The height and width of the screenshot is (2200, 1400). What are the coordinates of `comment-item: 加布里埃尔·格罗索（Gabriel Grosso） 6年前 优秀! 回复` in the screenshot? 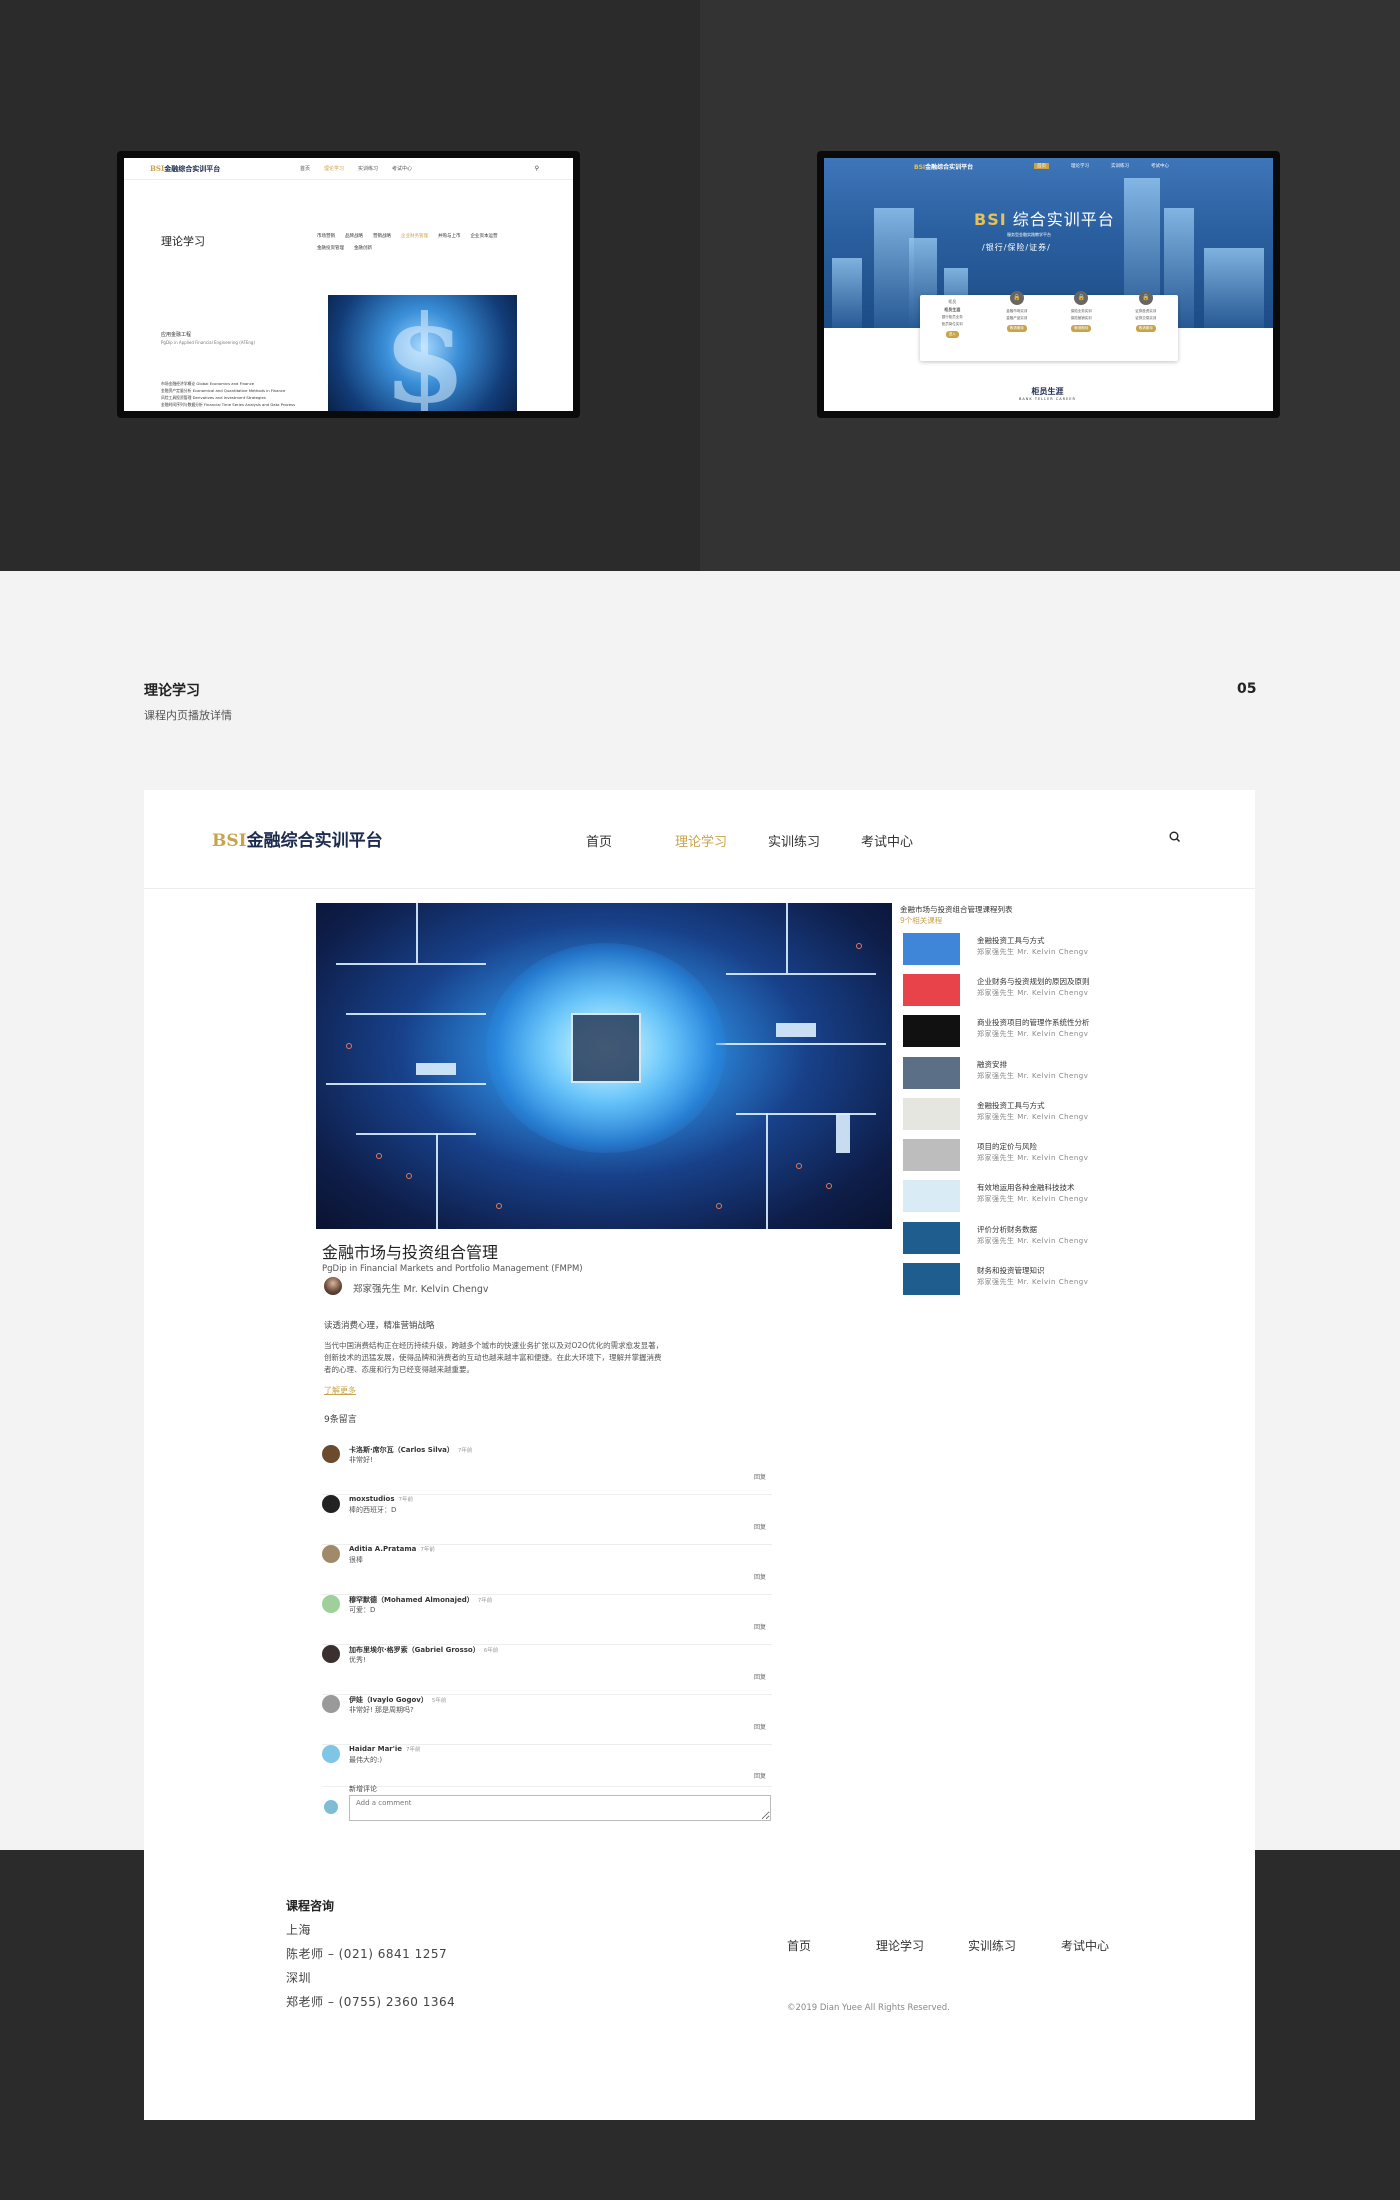 It's located at (547, 1670).